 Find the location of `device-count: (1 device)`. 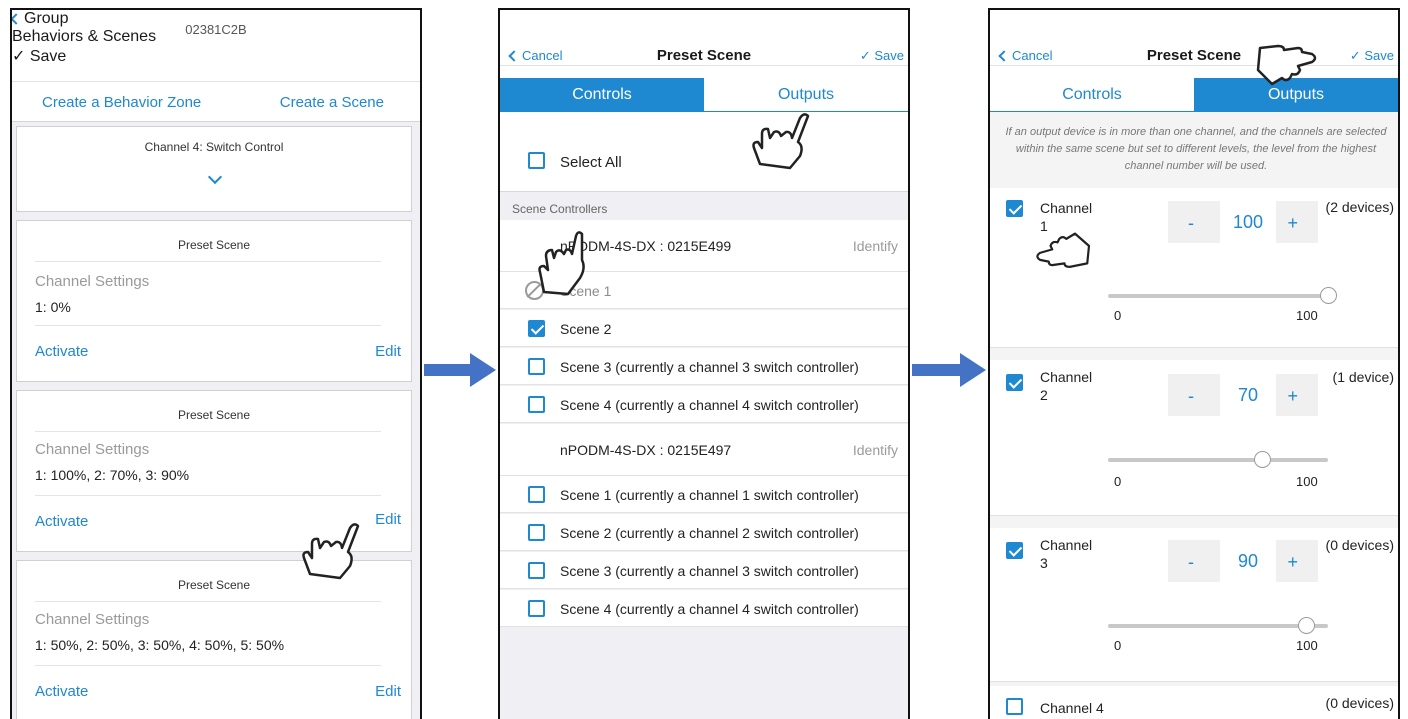

device-count: (1 device) is located at coordinates (1363, 377).